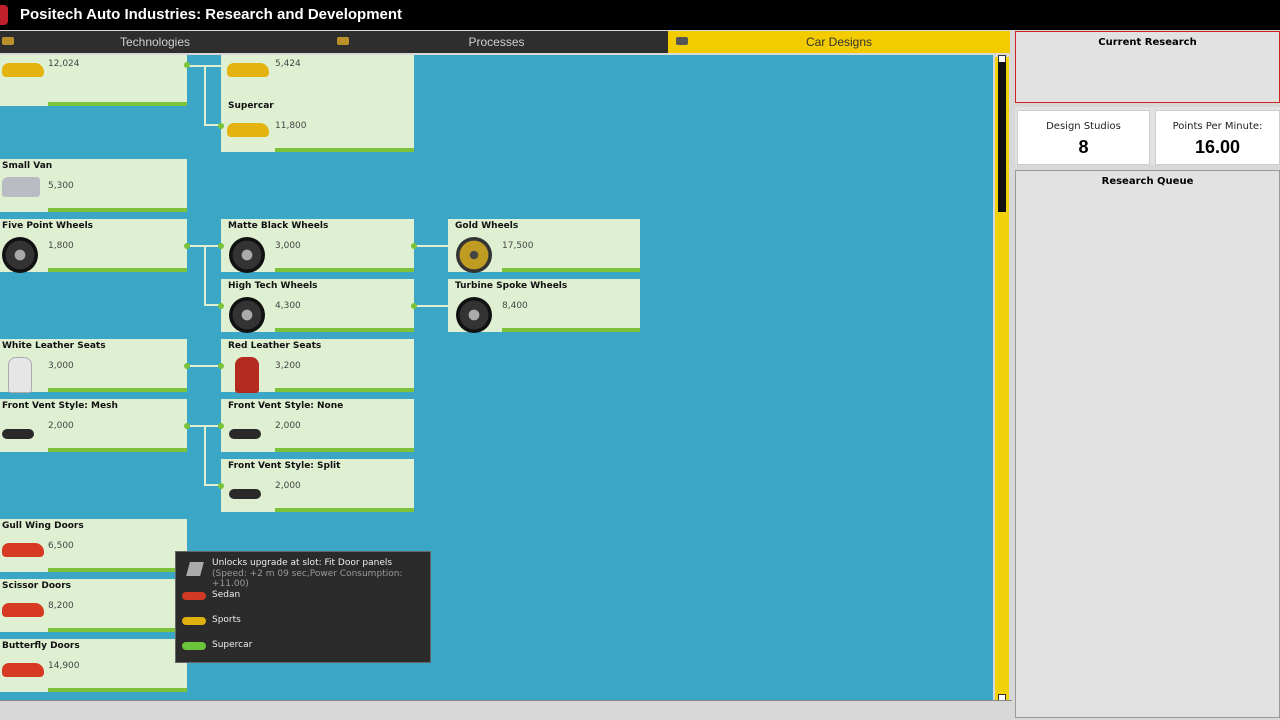  Describe the element at coordinates (43, 526) in the screenshot. I see `research-name: Gull Wing Doors` at that location.